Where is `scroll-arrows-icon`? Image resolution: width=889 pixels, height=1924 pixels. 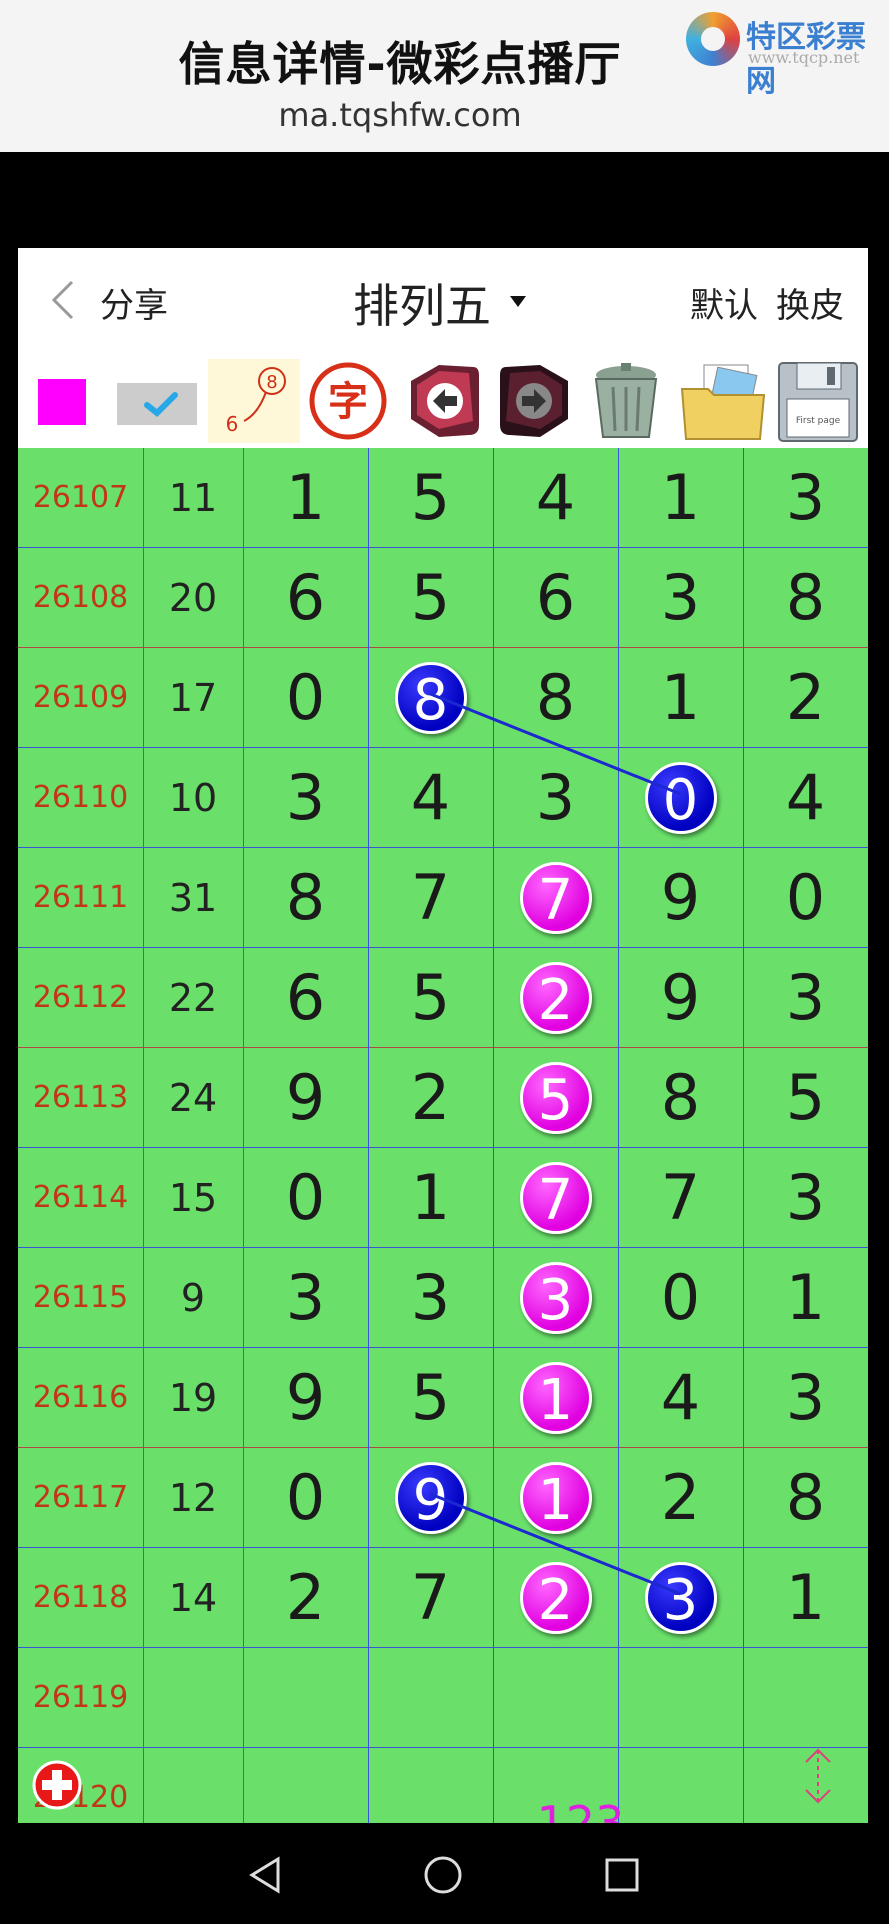 scroll-arrows-icon is located at coordinates (818, 1776).